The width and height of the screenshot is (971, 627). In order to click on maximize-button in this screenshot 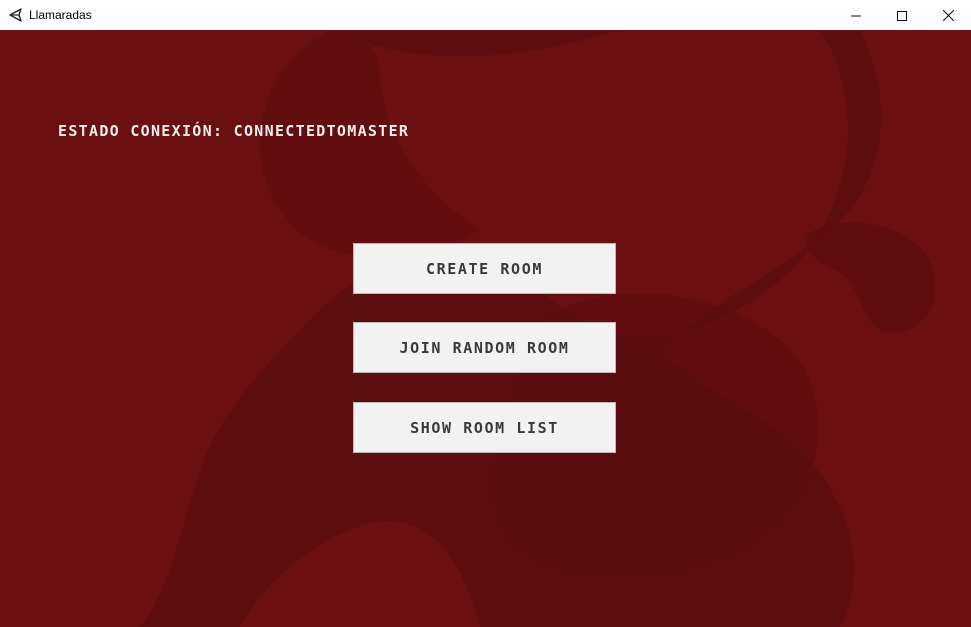, I will do `click(902, 15)`.